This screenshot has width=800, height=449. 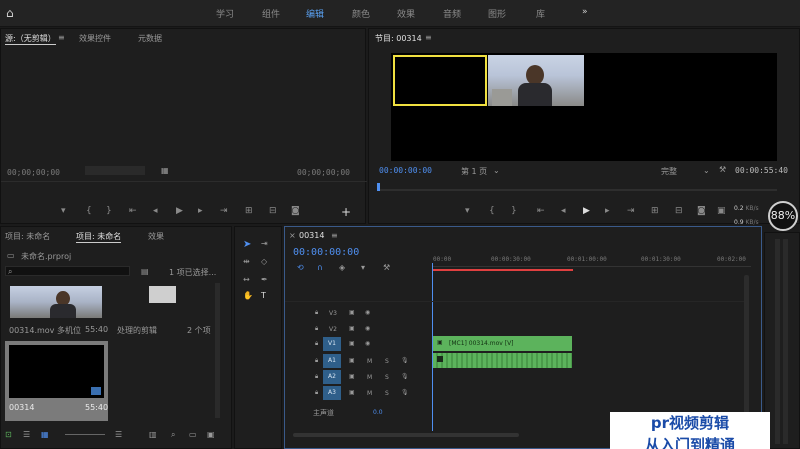 What do you see at coordinates (502, 343) in the screenshot?
I see `video-clip: ▣ [MC1] 00314.mov [V]` at bounding box center [502, 343].